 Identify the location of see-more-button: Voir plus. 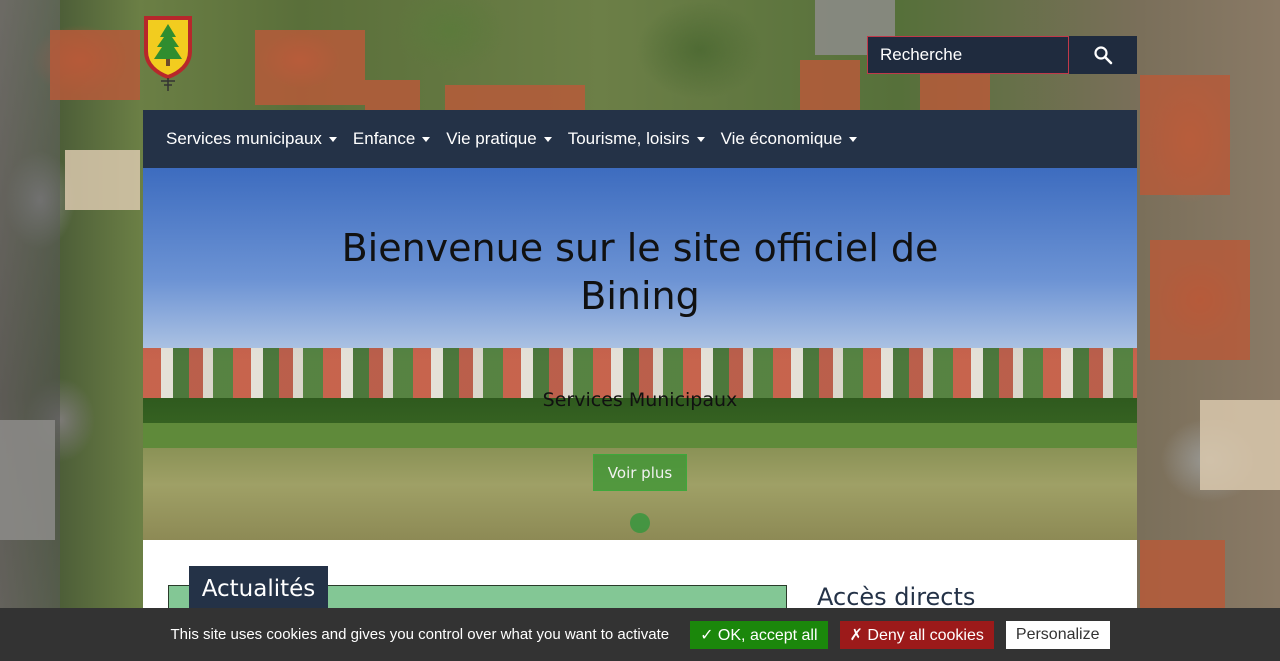
(640, 472).